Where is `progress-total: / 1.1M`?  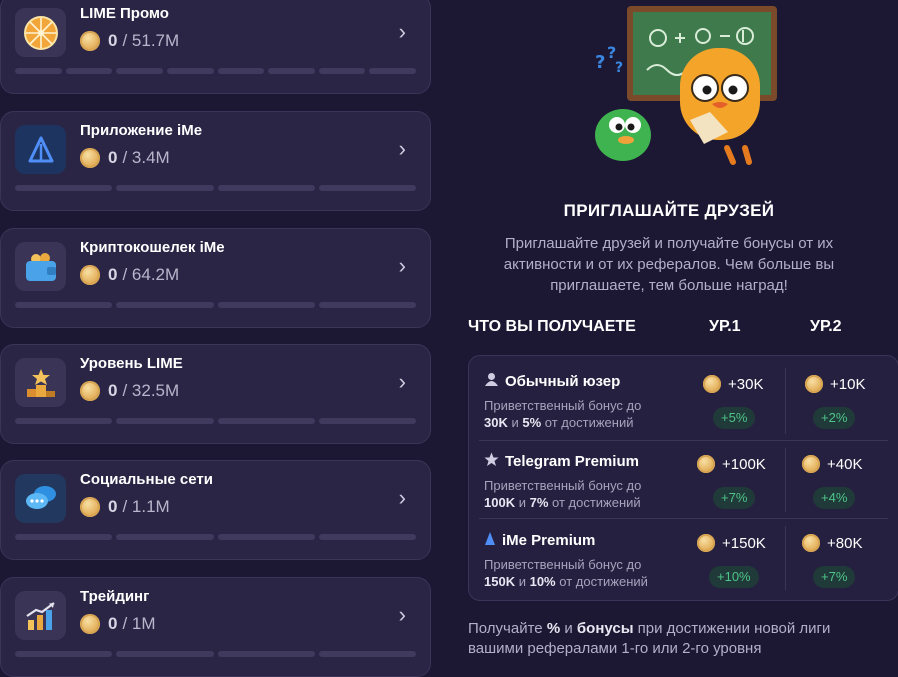 progress-total: / 1.1M is located at coordinates (146, 506).